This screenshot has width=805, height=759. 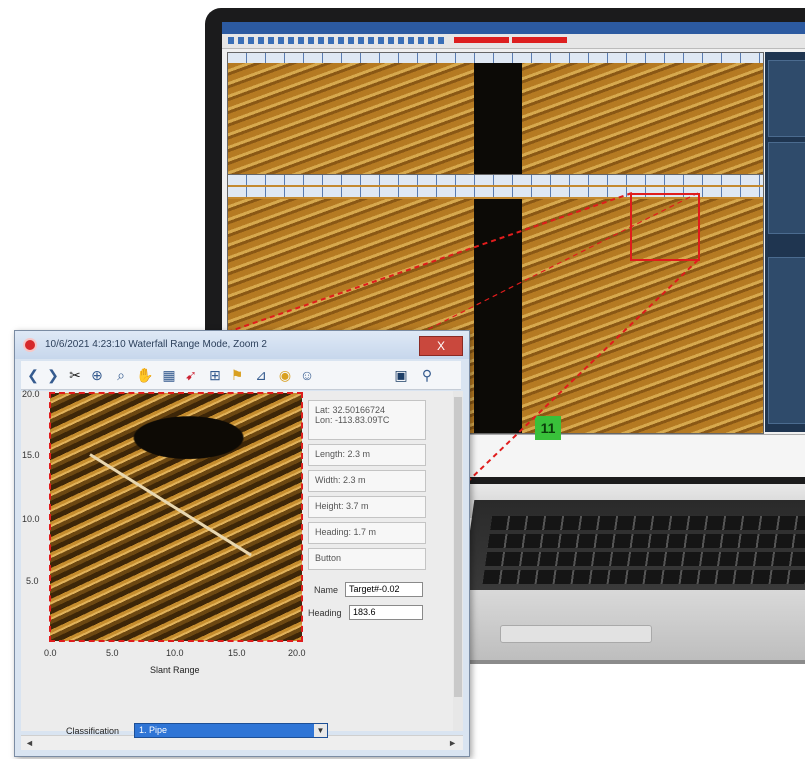 I want to click on name-input: Target#-0.02, so click(x=384, y=589).